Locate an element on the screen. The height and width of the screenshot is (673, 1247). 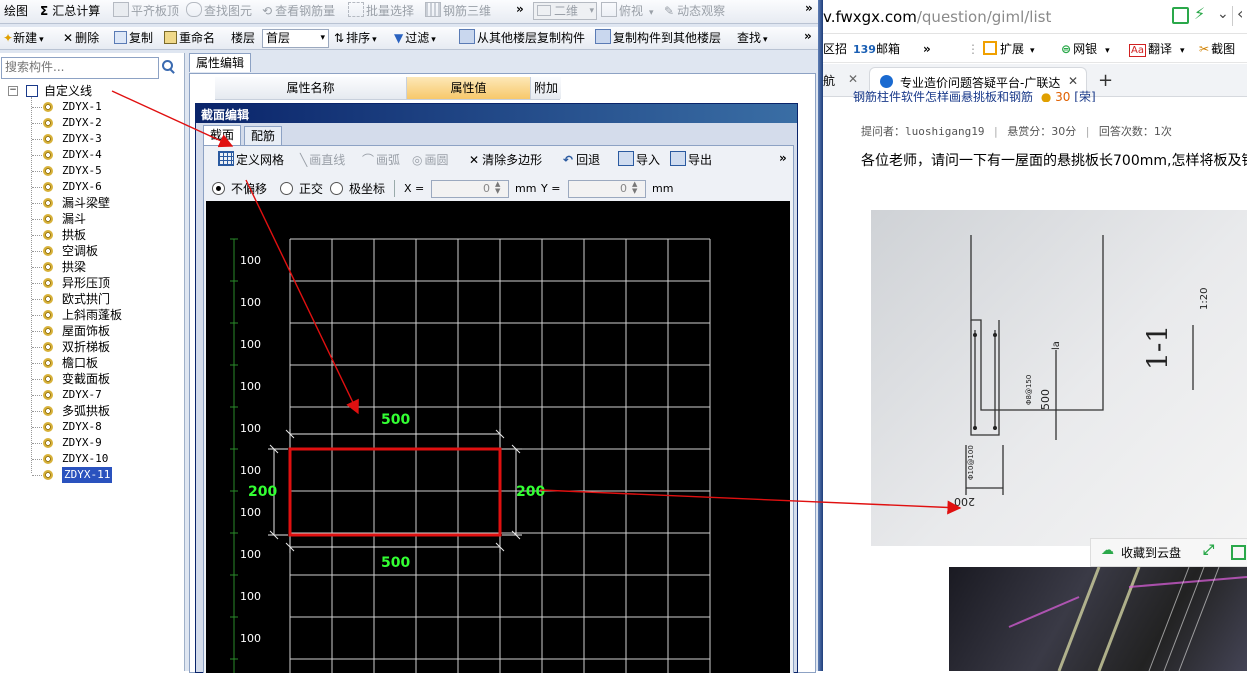
radio-ortho is located at coordinates (286, 188).